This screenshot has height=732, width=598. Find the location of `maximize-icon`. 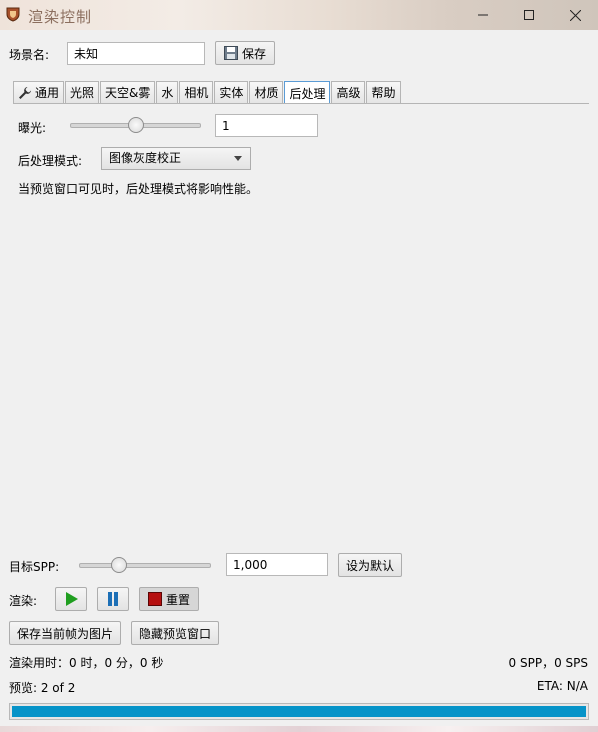

maximize-icon is located at coordinates (529, 15).